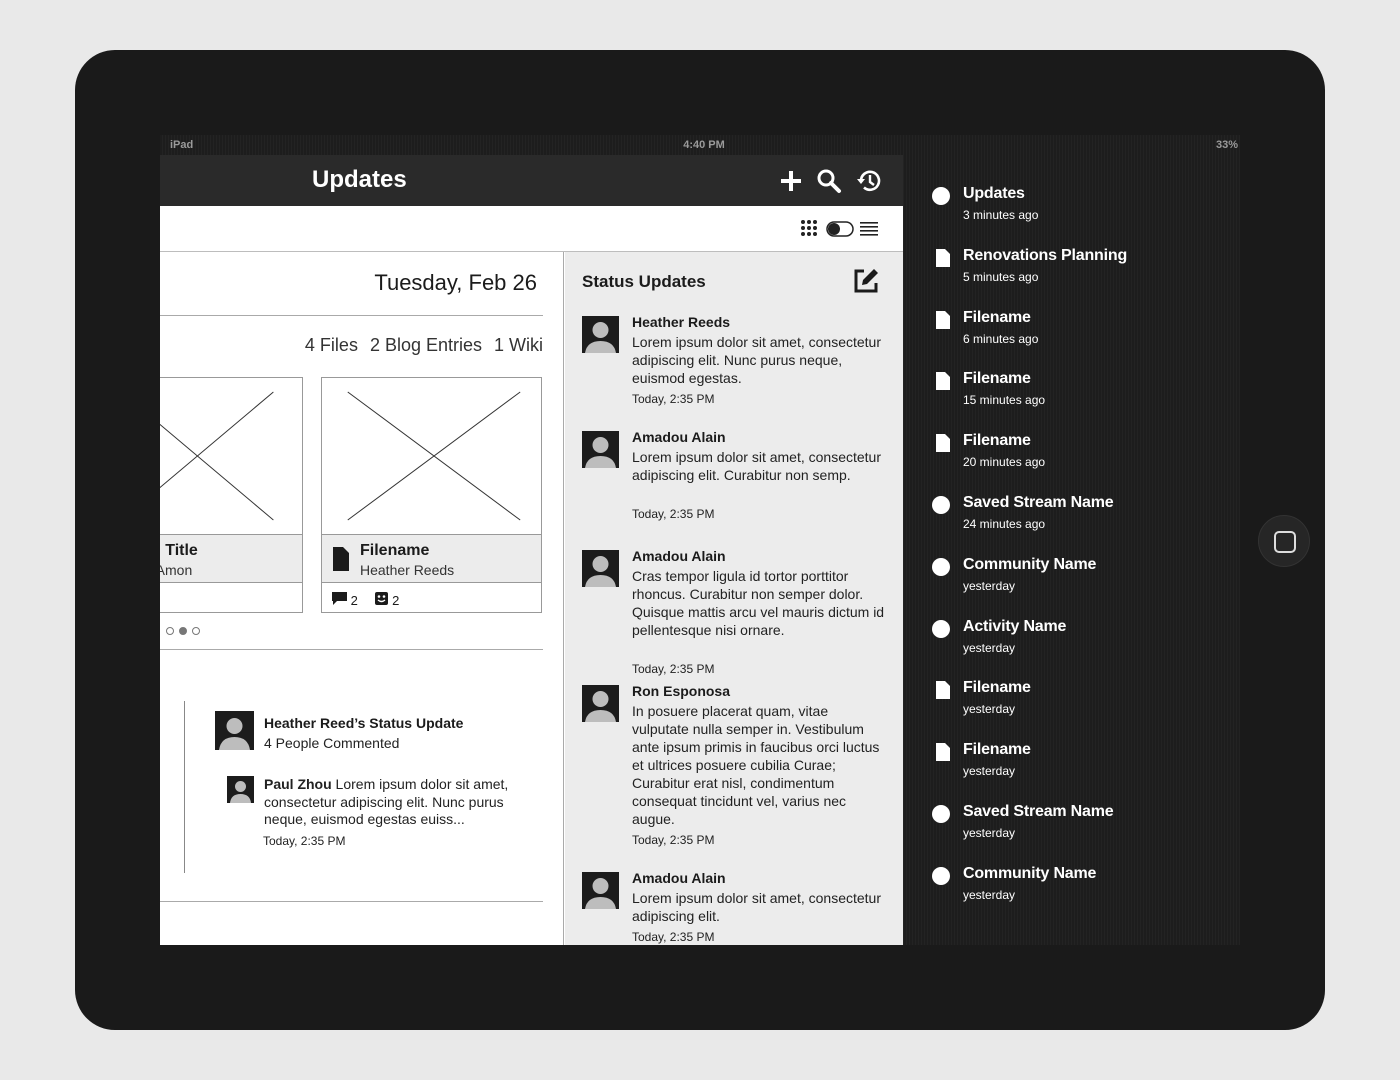 The image size is (1400, 1080). I want to click on view-toolbar, so click(531, 229).